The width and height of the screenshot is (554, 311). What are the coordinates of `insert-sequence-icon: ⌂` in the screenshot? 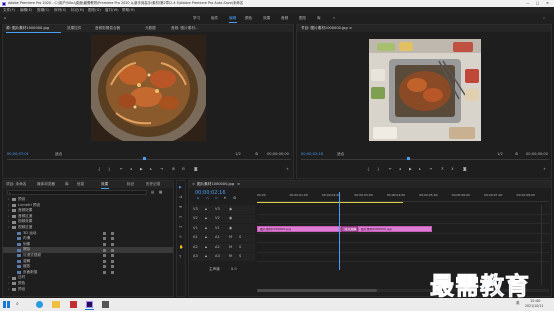 It's located at (198, 198).